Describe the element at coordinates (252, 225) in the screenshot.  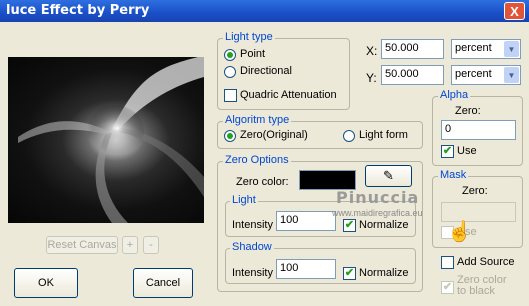
I see `light-intensity-label: Intensity` at that location.